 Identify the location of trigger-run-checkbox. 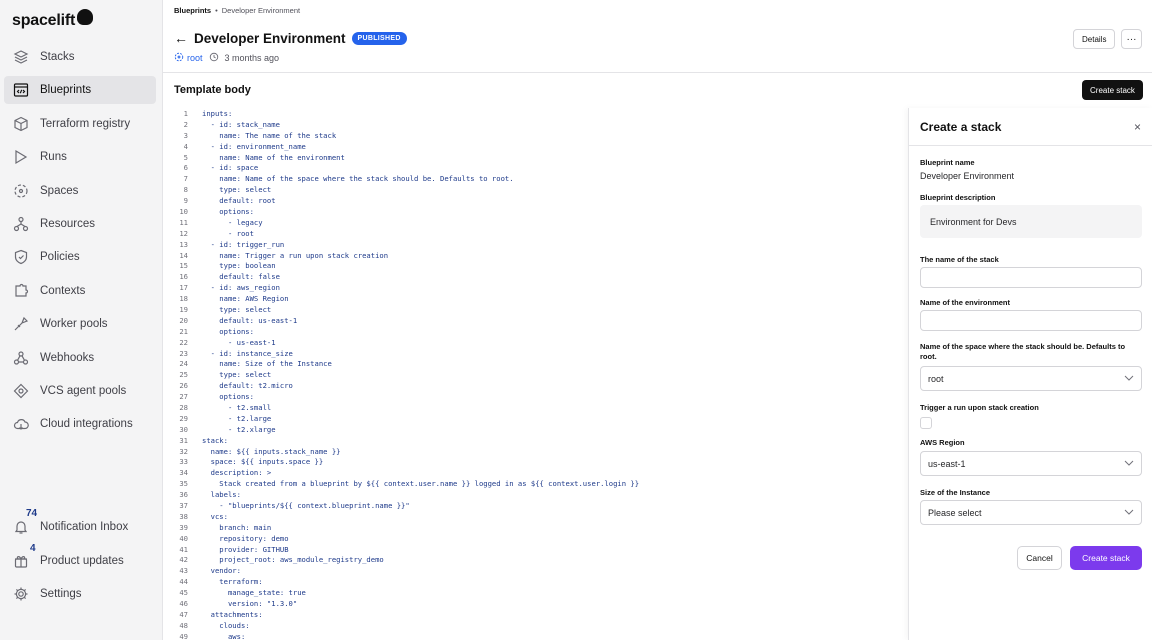
(926, 423).